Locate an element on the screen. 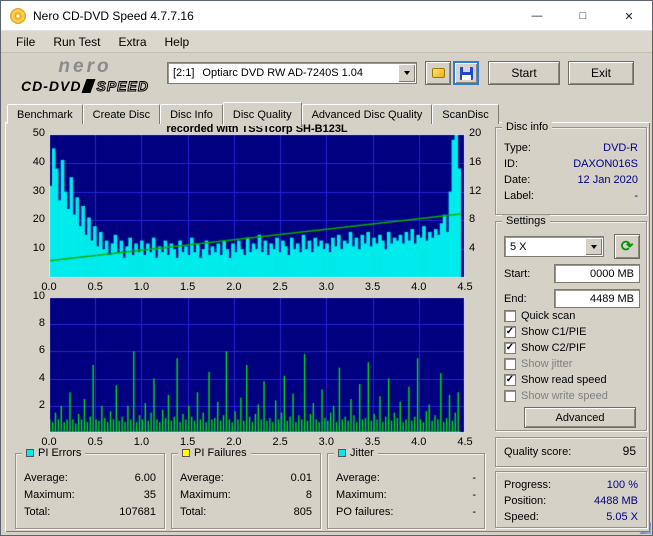 The height and width of the screenshot is (536, 653). drive-select-arrow is located at coordinates (406, 73).